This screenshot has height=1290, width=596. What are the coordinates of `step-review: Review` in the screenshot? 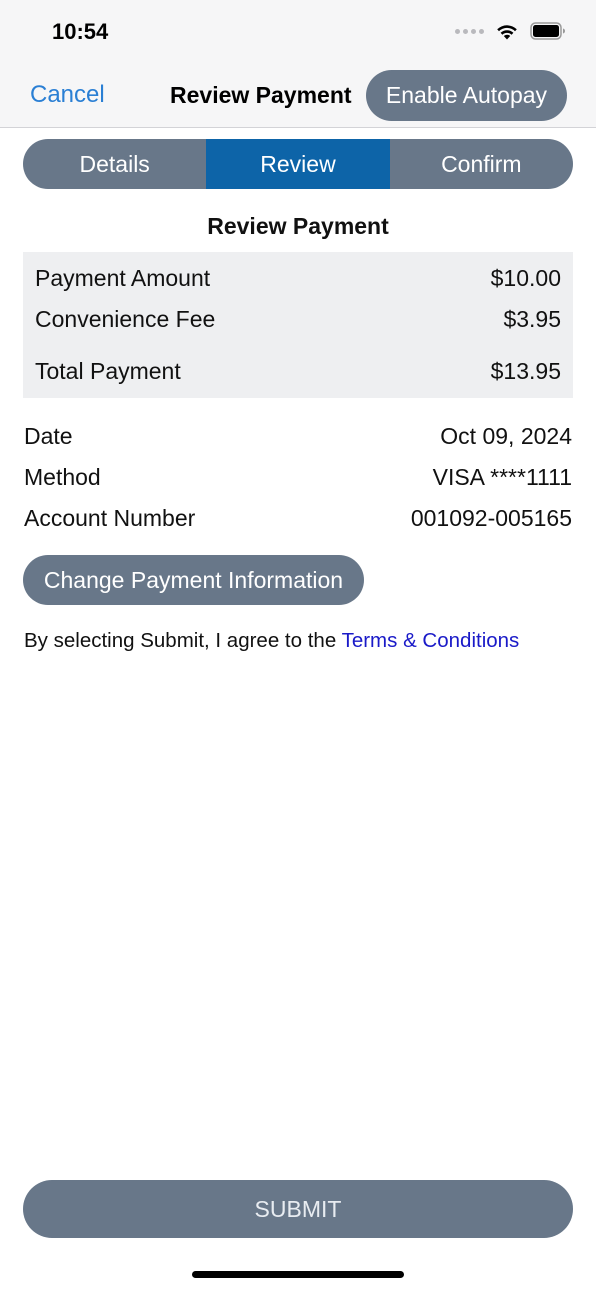 It's located at (298, 164).